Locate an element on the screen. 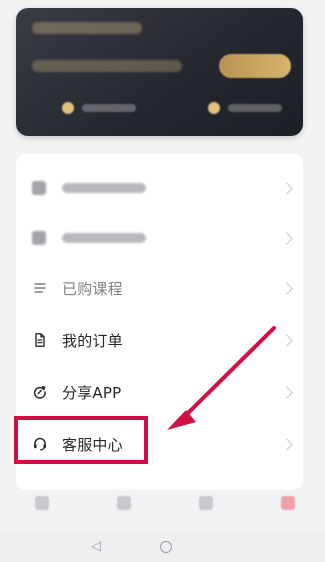  menu-item-label: 分享APP is located at coordinates (92, 392).